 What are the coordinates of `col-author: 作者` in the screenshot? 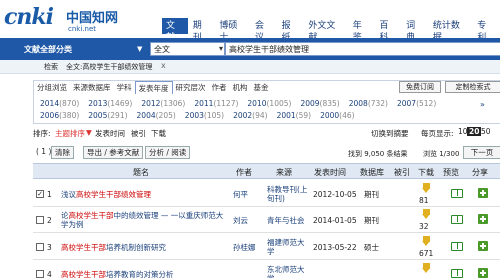 It's located at (244, 172).